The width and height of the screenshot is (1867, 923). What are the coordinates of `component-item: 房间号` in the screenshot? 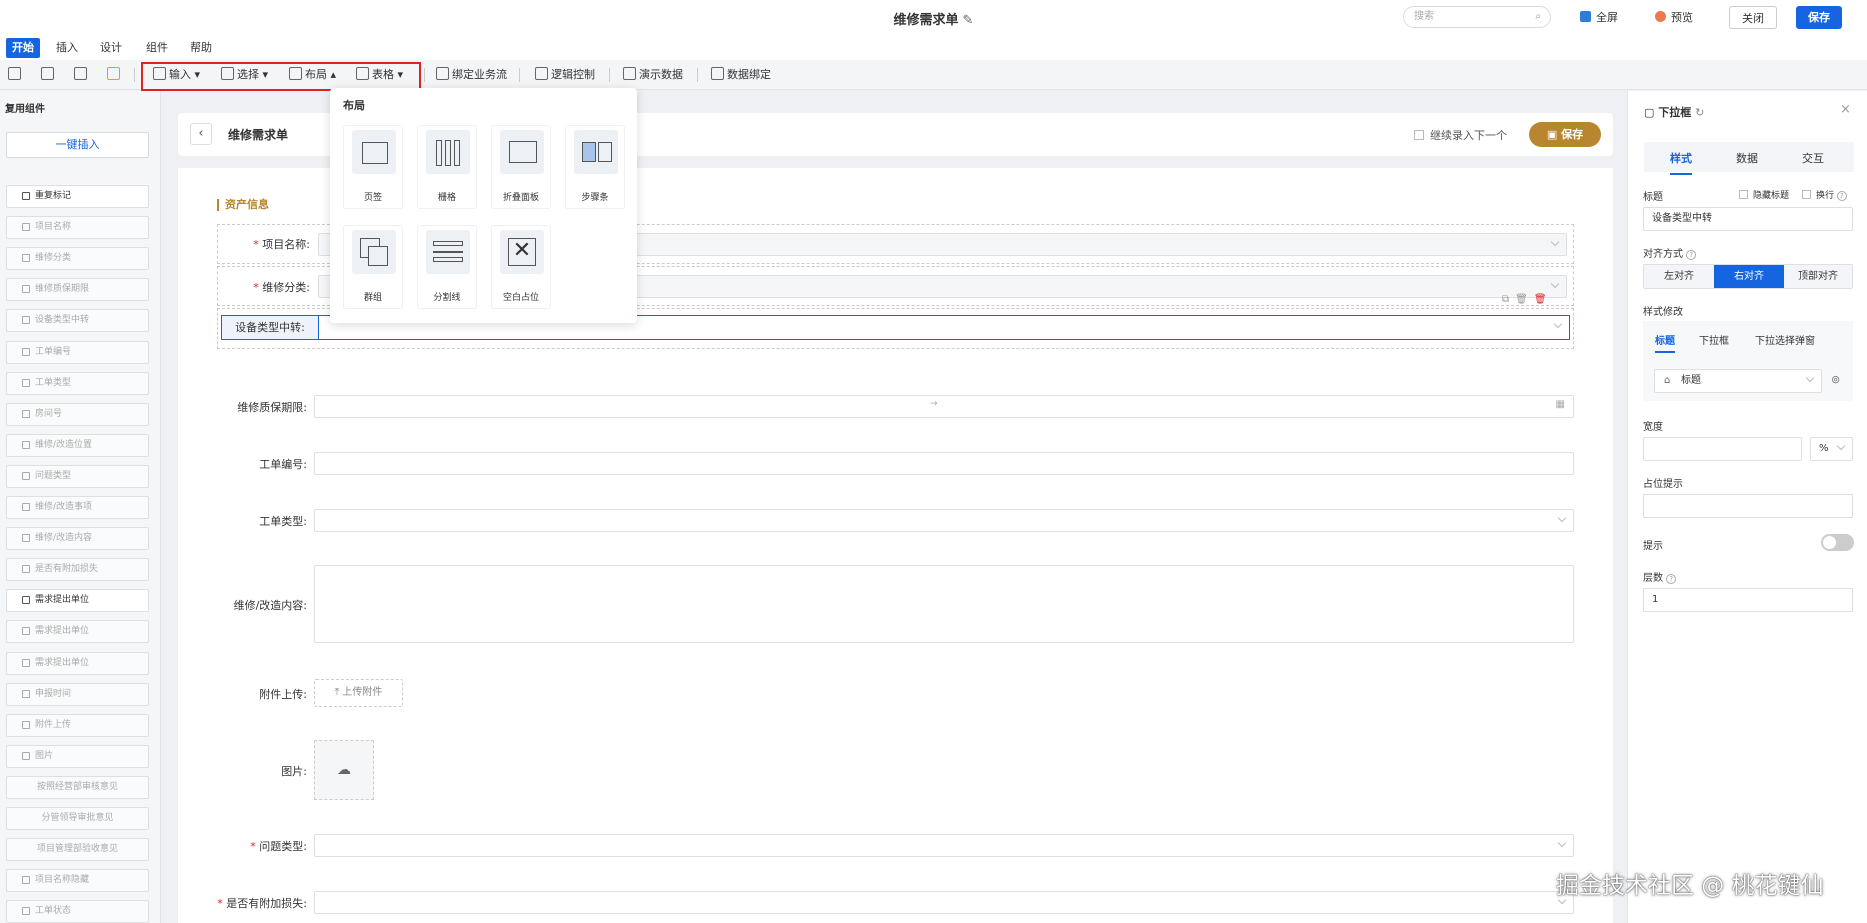 It's located at (77, 414).